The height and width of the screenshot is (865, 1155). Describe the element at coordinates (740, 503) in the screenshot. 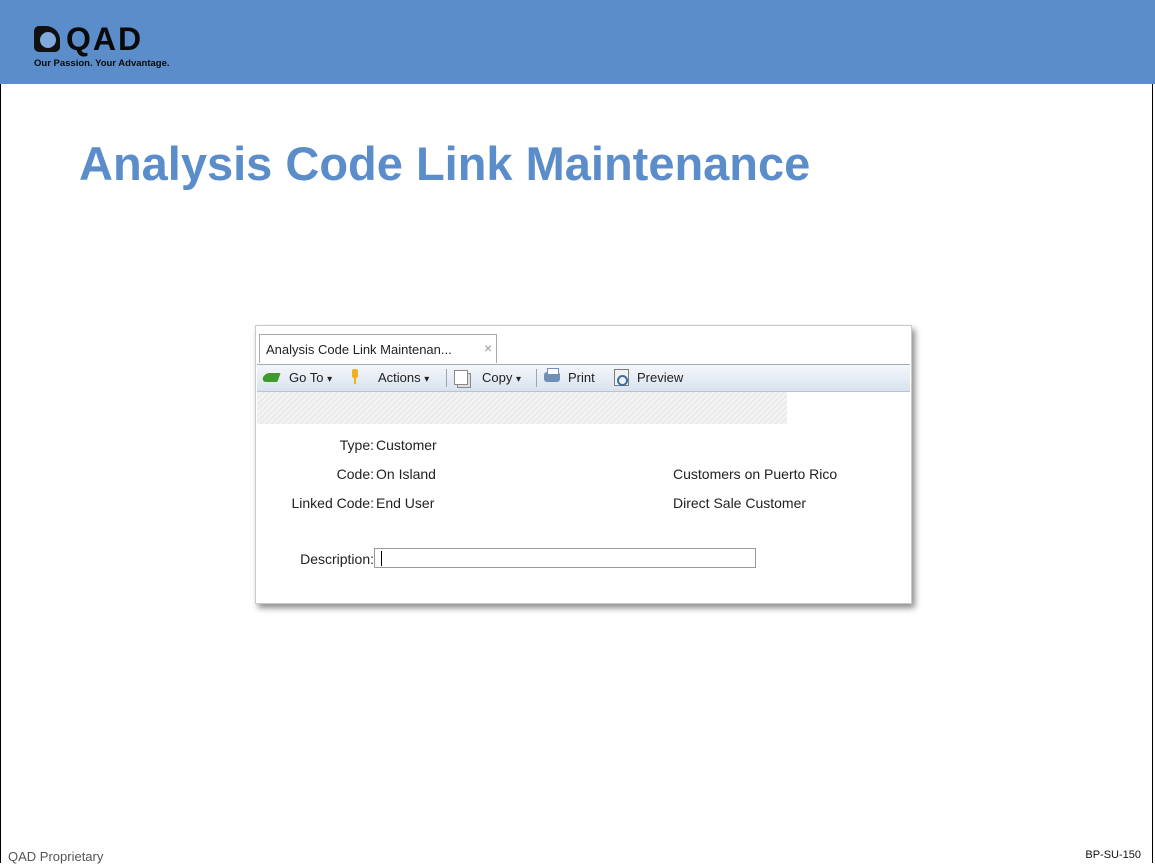

I see `linked-code-description: Direct Sale Customer` at that location.